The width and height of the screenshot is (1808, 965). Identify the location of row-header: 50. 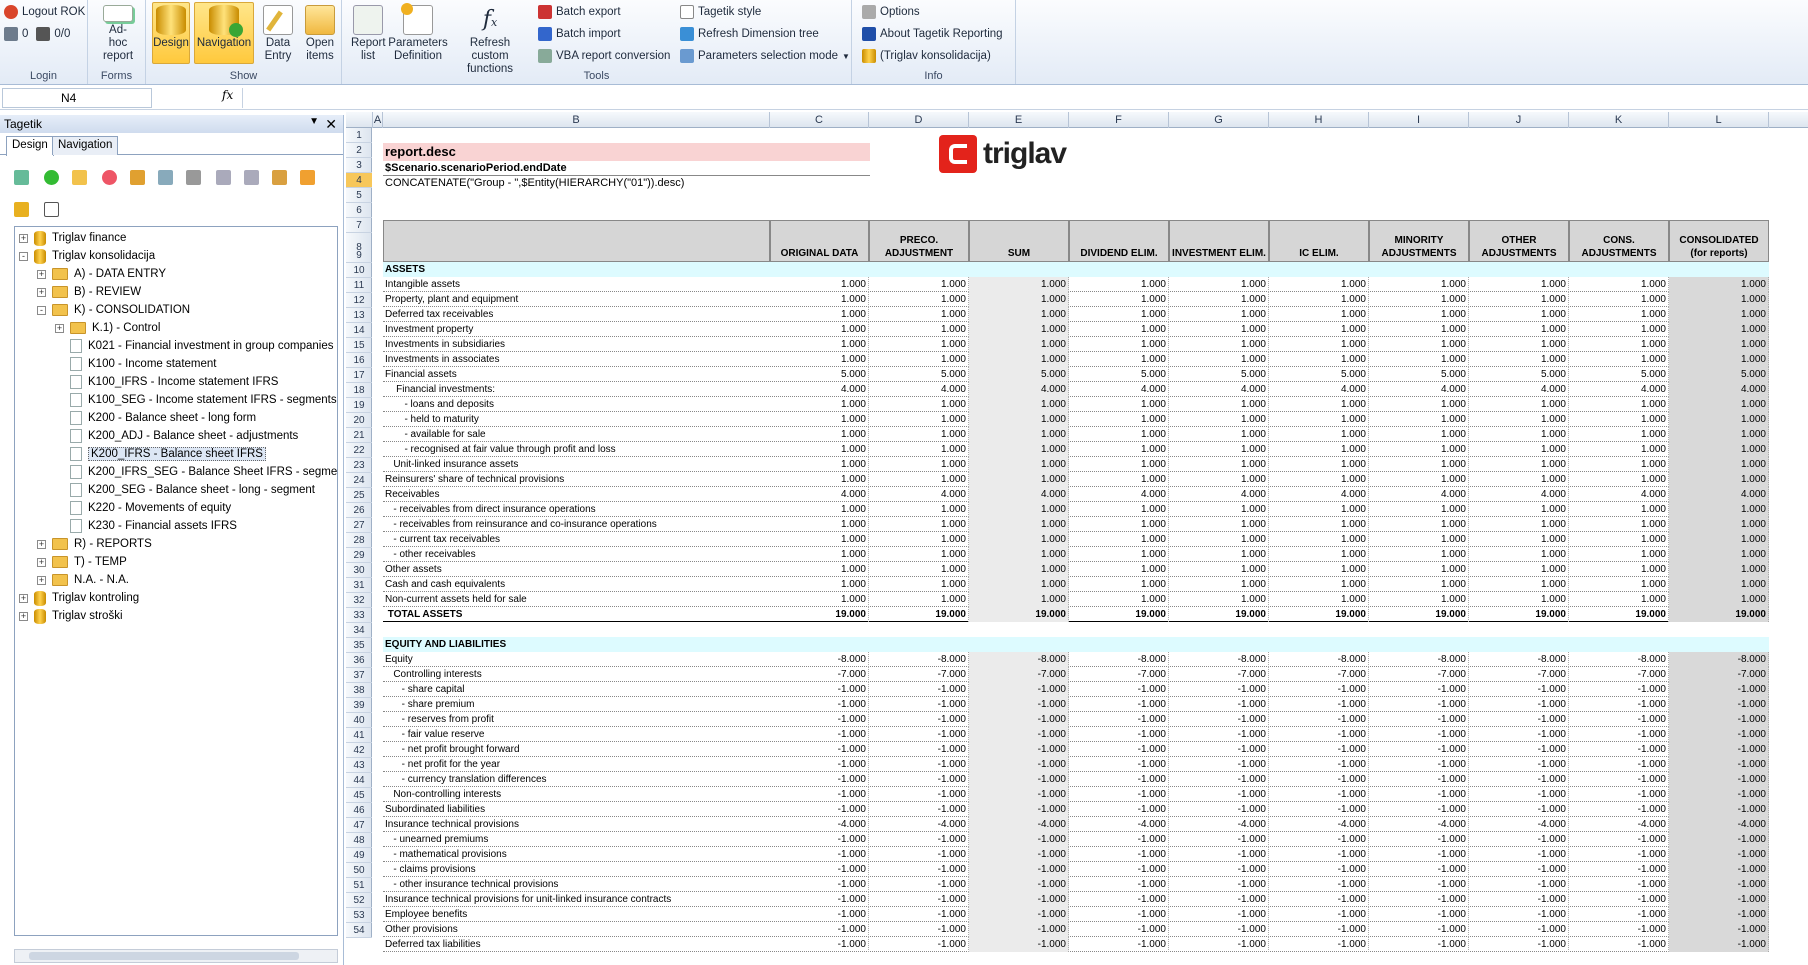
(359, 870).